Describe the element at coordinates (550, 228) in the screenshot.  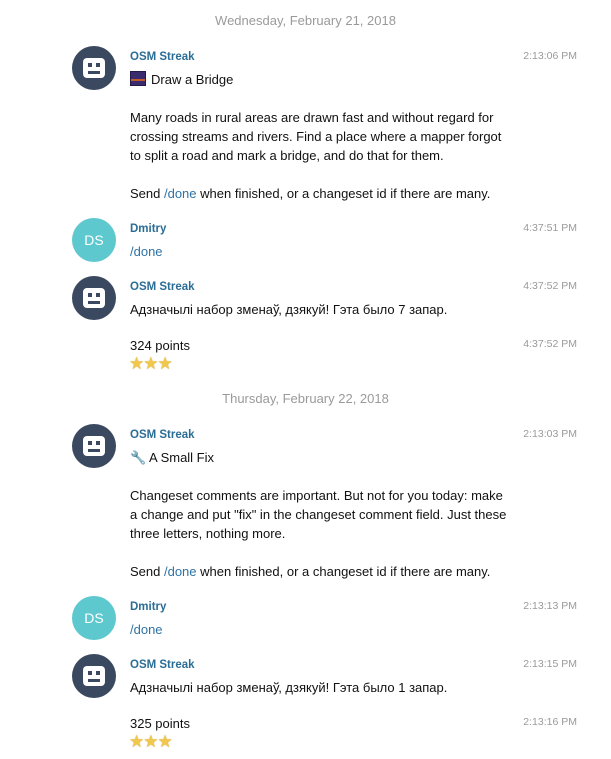
I see `message-time: 4:37:51 PM` at that location.